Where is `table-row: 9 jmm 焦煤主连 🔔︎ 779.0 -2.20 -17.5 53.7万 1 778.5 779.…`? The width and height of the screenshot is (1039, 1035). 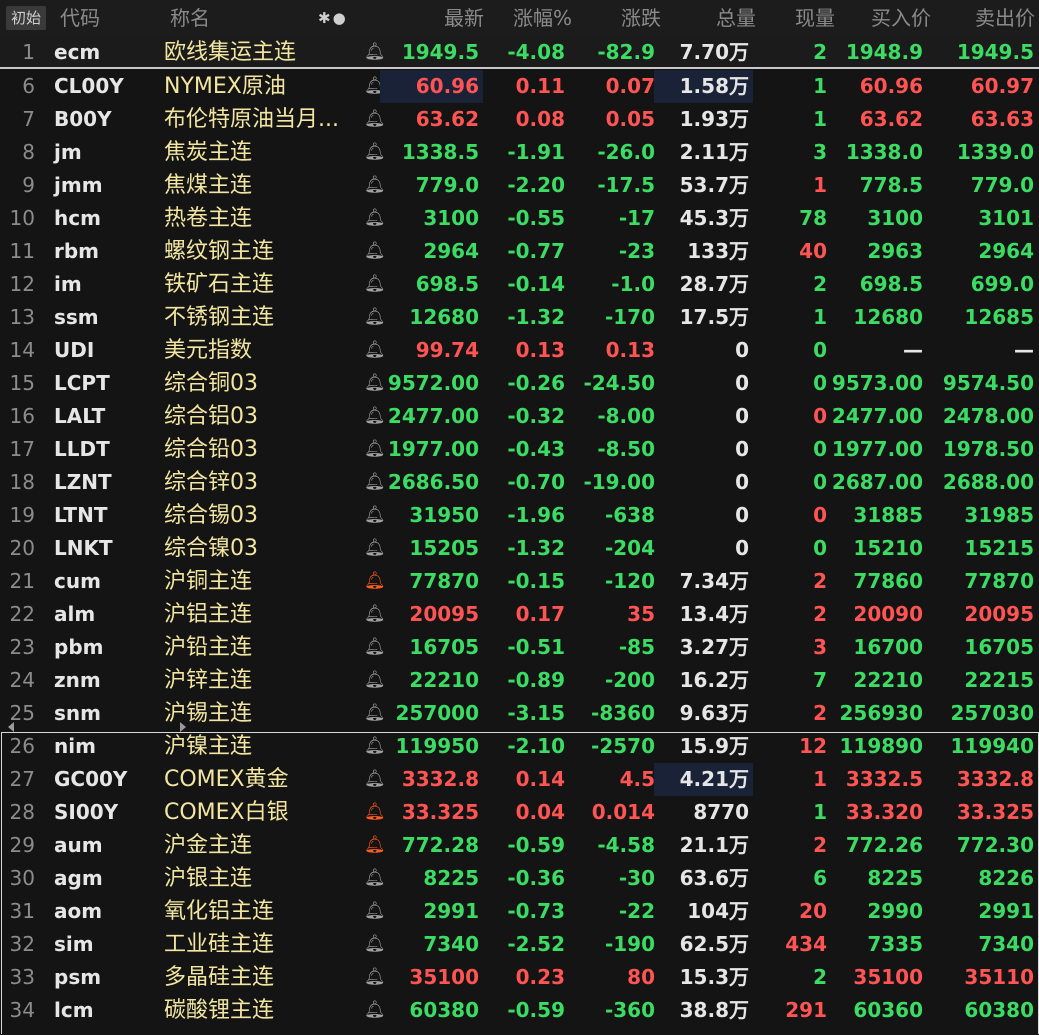 table-row: 9 jmm 焦煤主连 🔔︎ 779.0 -2.20 -17.5 53.7万 1 778.5 779.… is located at coordinates (519, 185).